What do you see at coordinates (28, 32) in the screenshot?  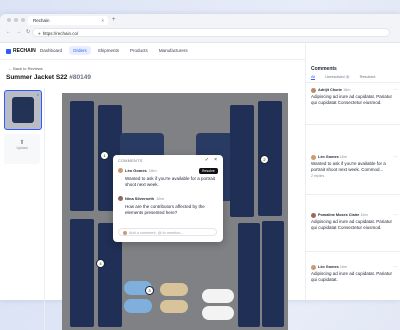 I see `reload-icon: ↻` at bounding box center [28, 32].